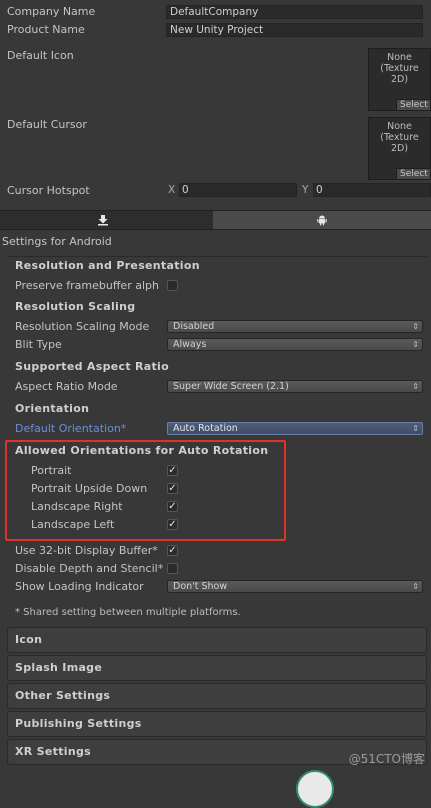 The width and height of the screenshot is (431, 808). What do you see at coordinates (38, 344) in the screenshot?
I see `blit-type-label: Blit Type` at bounding box center [38, 344].